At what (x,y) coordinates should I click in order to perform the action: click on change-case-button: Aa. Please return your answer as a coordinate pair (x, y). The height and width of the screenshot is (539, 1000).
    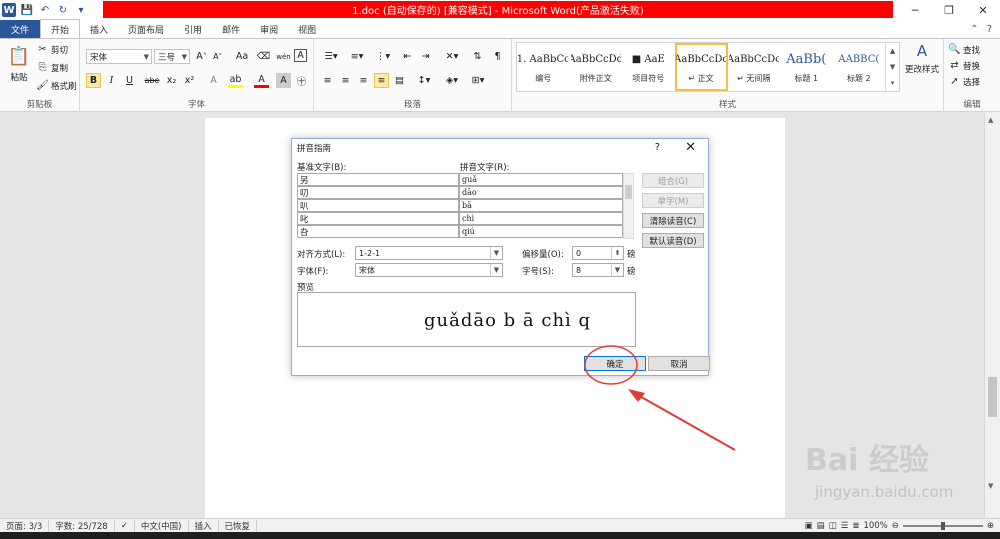
    Looking at the image, I should click on (242, 56).